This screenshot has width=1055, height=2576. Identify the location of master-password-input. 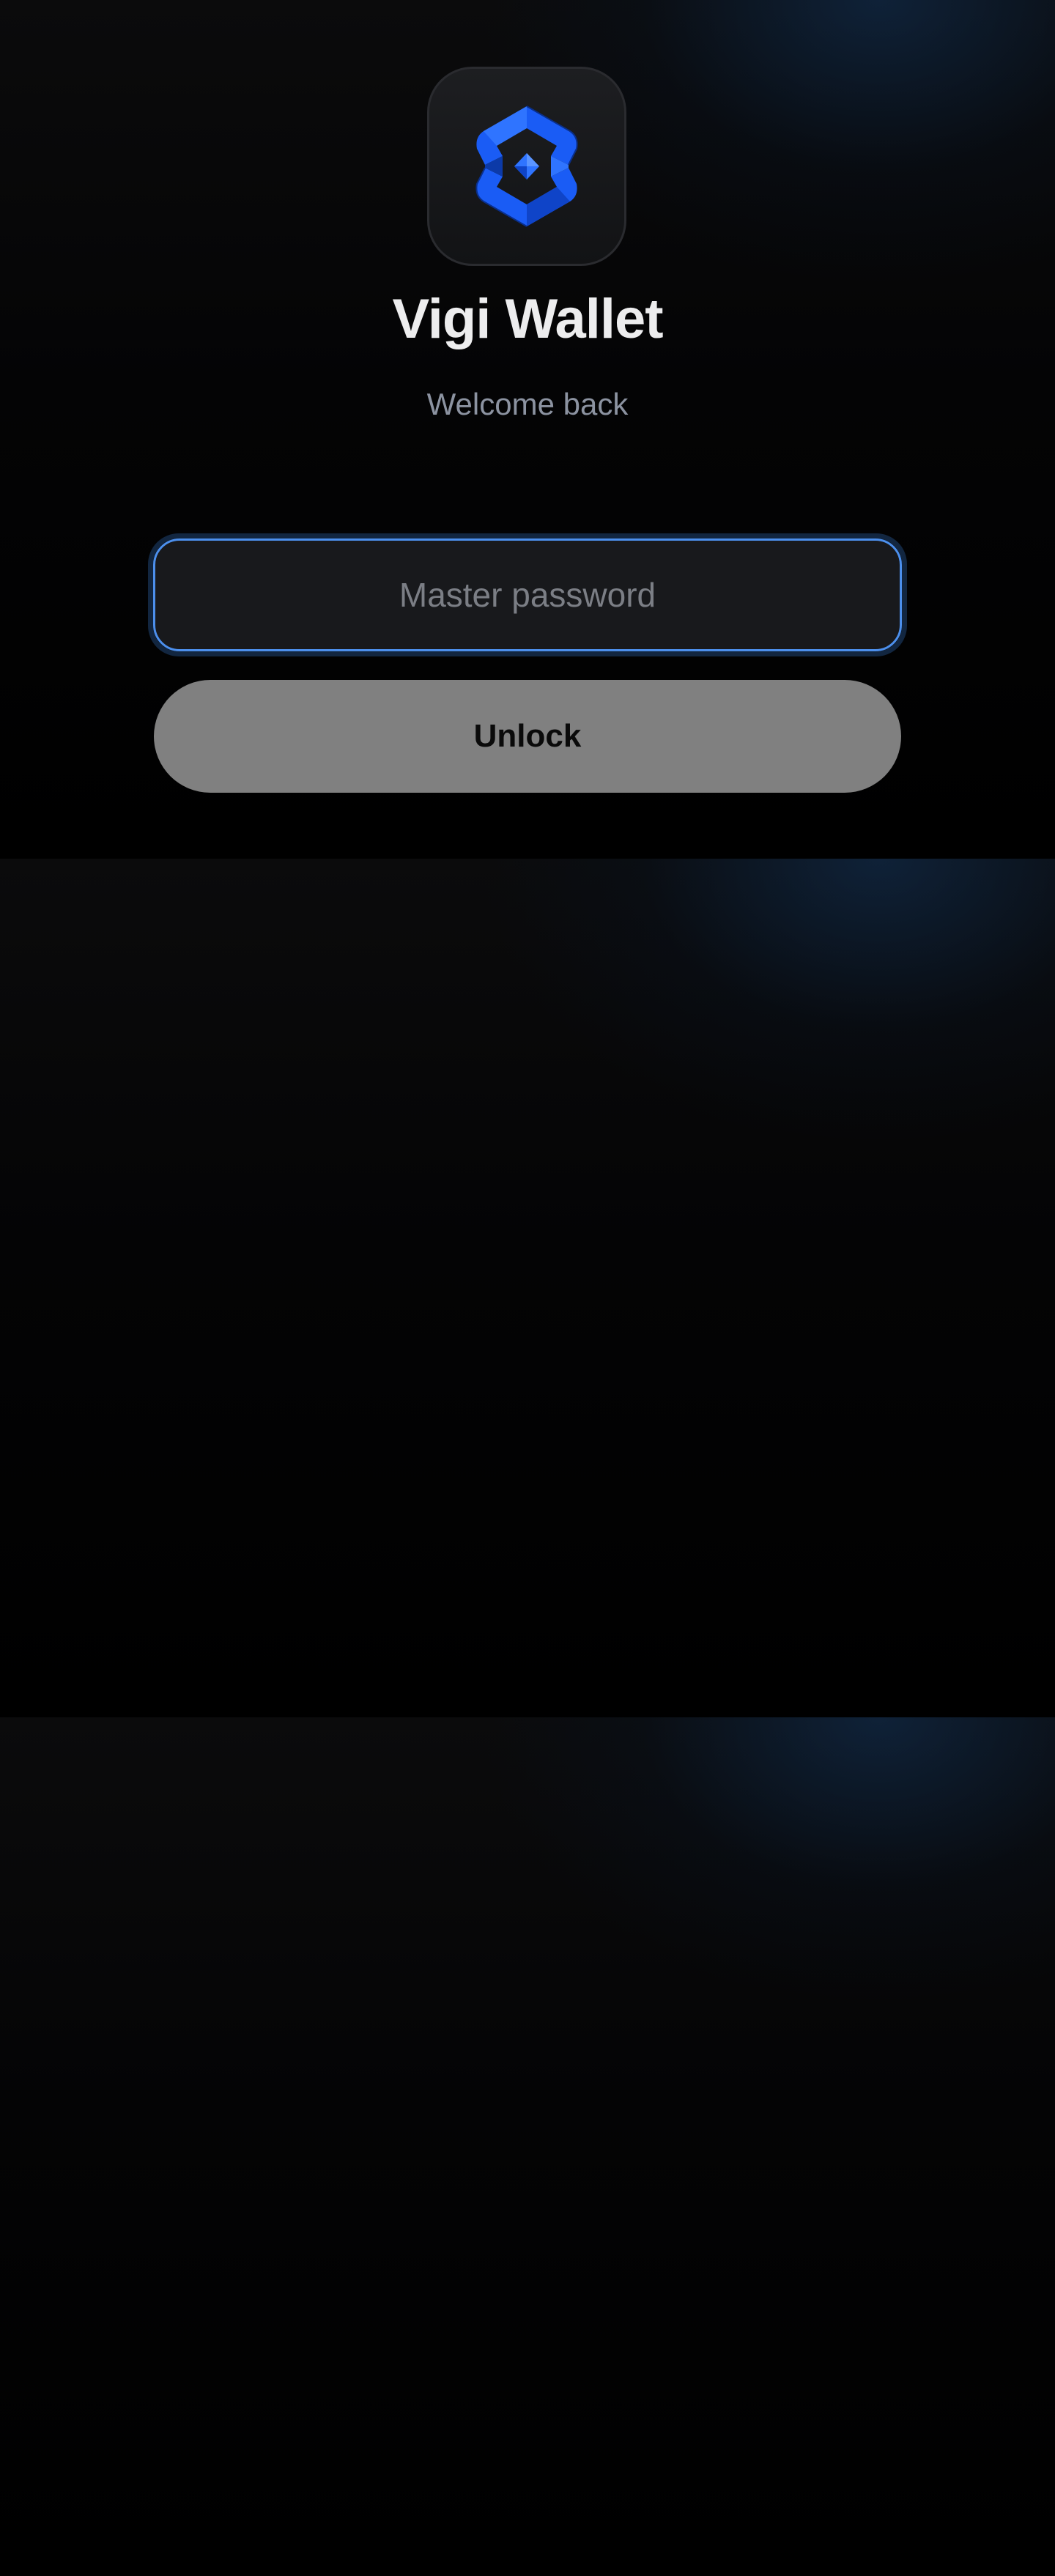
(527, 594).